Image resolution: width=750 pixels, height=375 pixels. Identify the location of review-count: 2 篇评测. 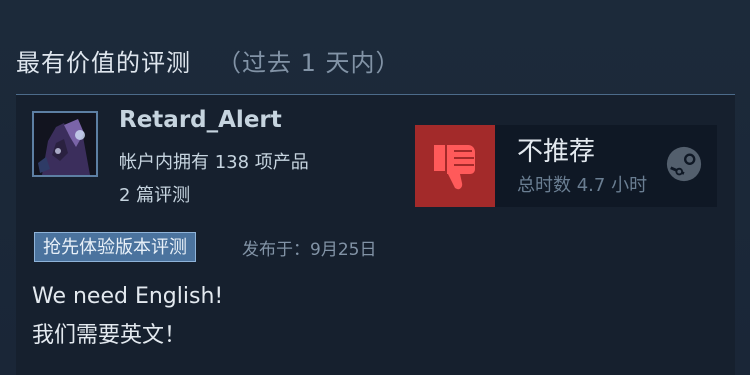
(154, 194).